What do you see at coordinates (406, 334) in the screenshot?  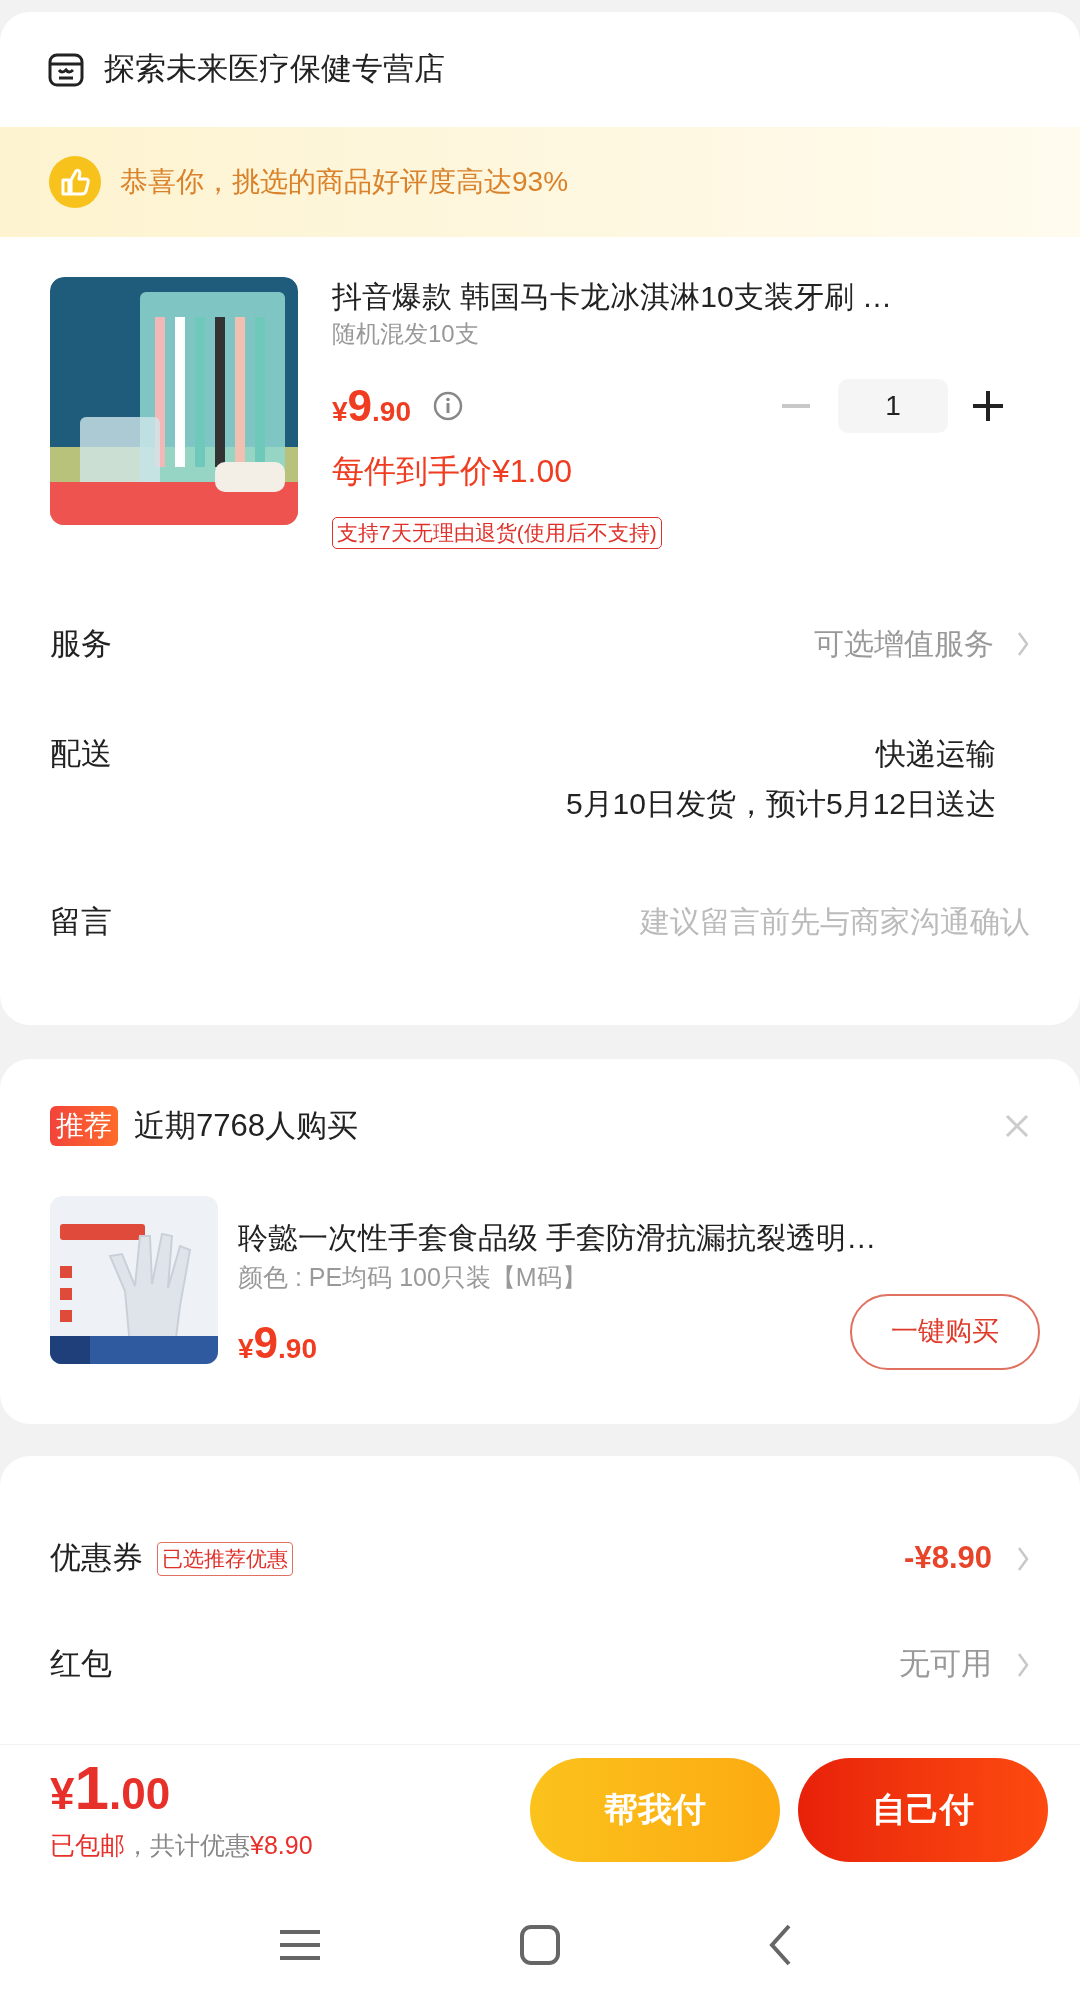 I see `product-spec: 随机混发10支` at bounding box center [406, 334].